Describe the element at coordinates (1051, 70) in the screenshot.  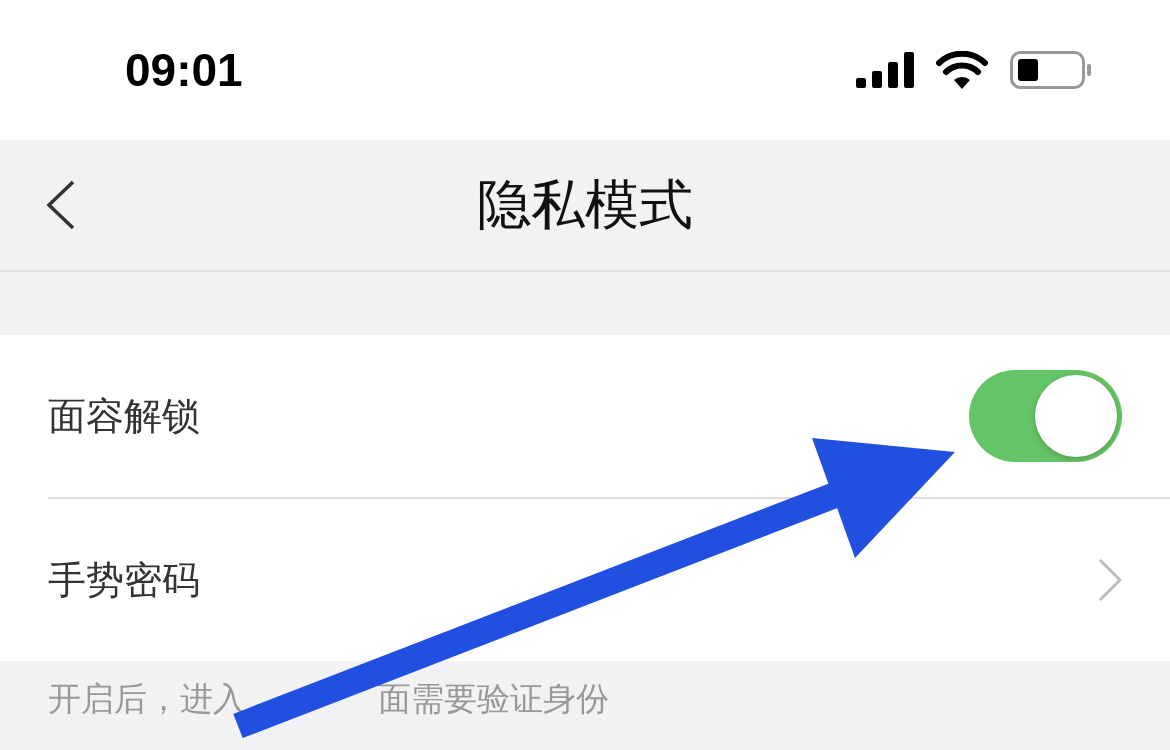
I see `battery-icon` at that location.